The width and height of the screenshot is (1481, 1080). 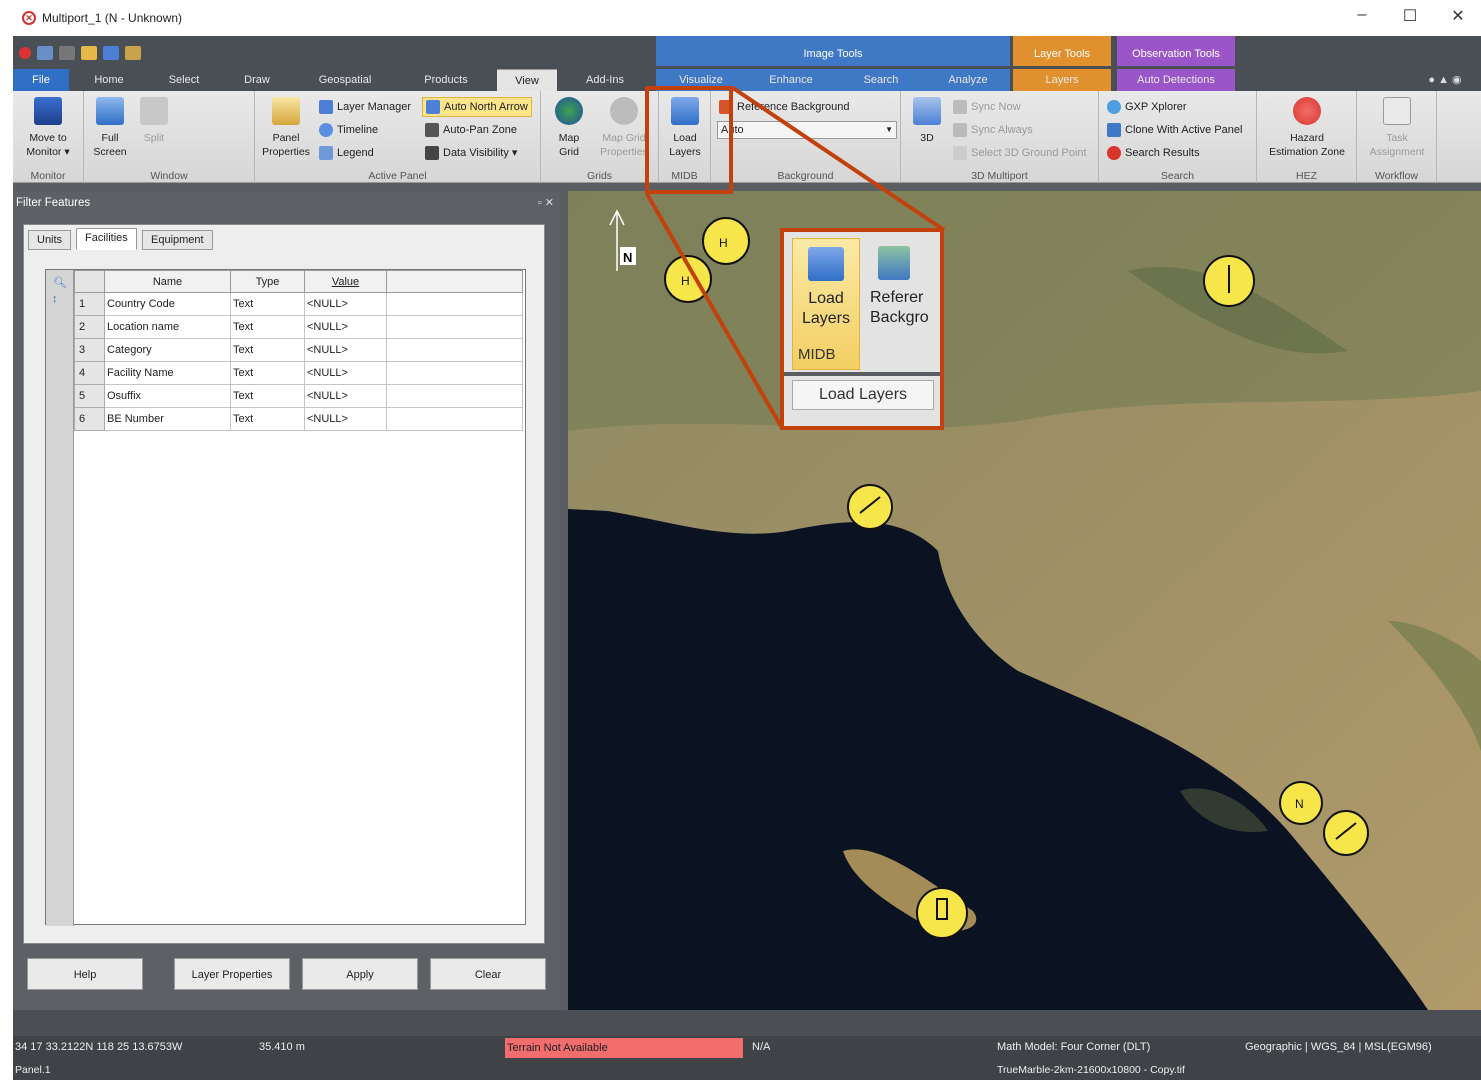 What do you see at coordinates (863, 395) in the screenshot?
I see `zoom-tooltip: Load Layers` at bounding box center [863, 395].